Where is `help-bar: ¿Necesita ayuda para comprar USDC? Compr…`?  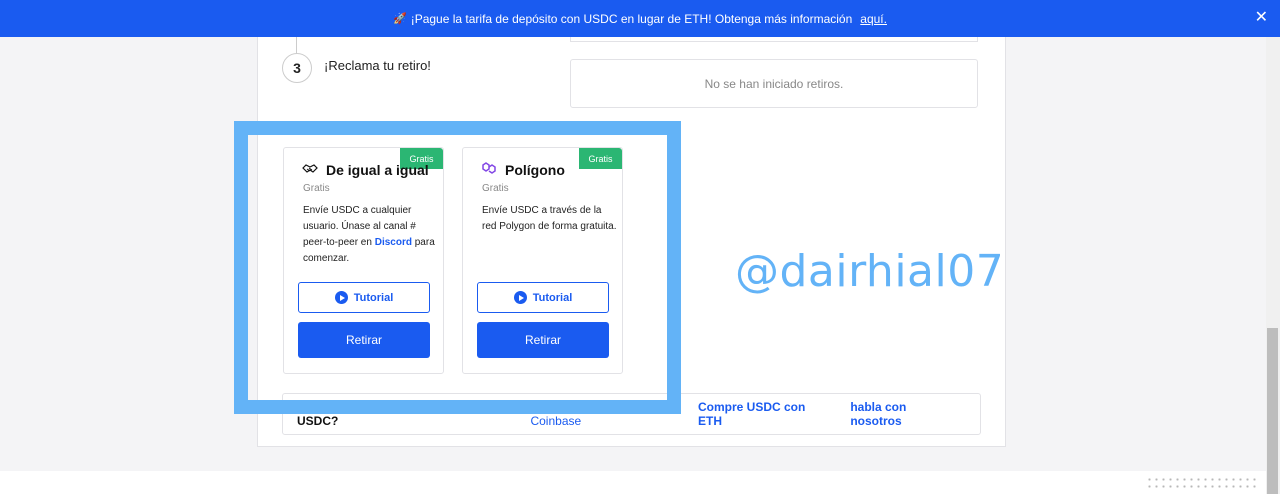
help-bar: ¿Necesita ayuda para comprar USDC? Compr… is located at coordinates (631, 414).